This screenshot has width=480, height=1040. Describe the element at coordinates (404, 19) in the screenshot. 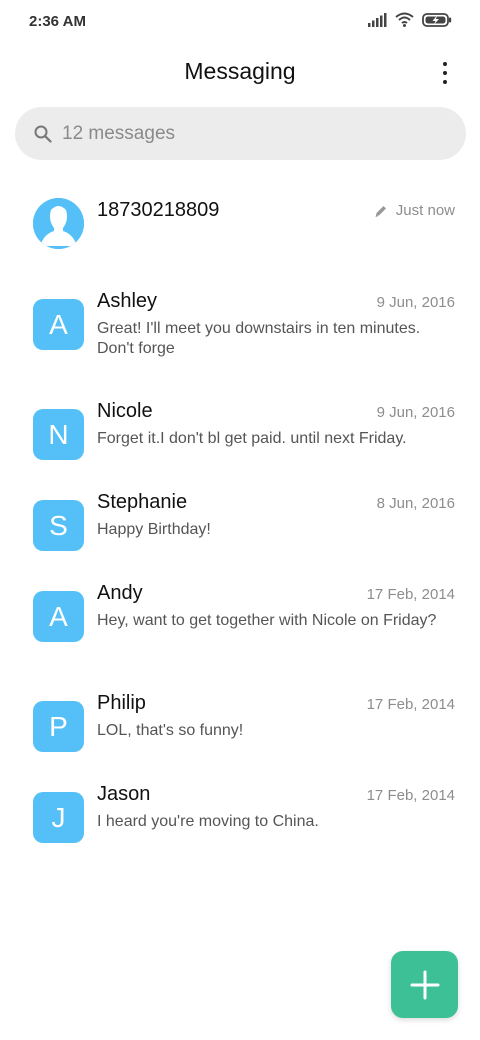

I see `wifi-icon` at that location.